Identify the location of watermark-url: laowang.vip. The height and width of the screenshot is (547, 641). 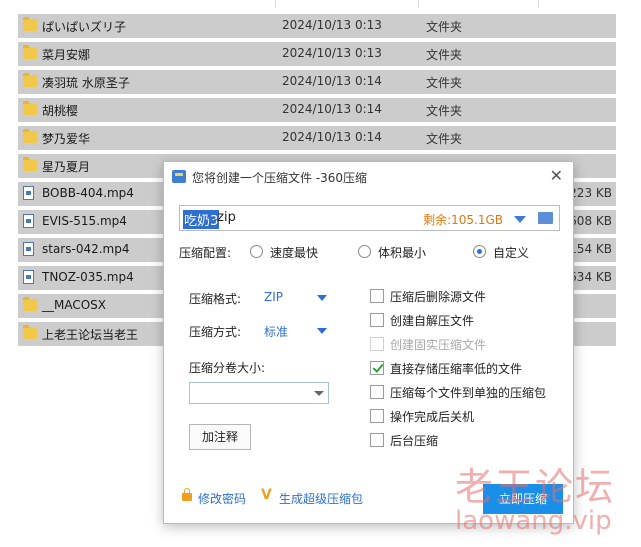
(533, 521).